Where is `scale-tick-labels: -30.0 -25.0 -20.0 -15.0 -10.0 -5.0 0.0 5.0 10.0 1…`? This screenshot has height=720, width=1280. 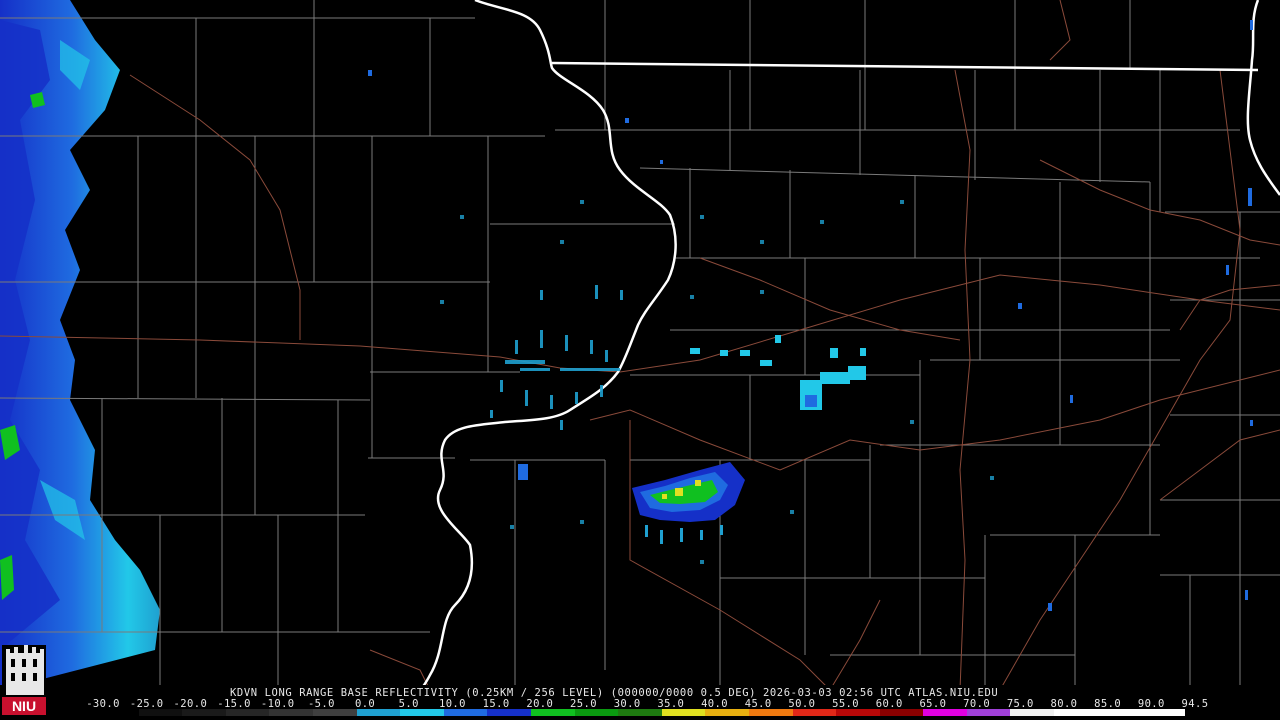
scale-tick-labels: -30.0 -25.0 -20.0 -15.0 -10.0 -5.0 0.0 5.0 10.0 1… is located at coordinates (647, 704).